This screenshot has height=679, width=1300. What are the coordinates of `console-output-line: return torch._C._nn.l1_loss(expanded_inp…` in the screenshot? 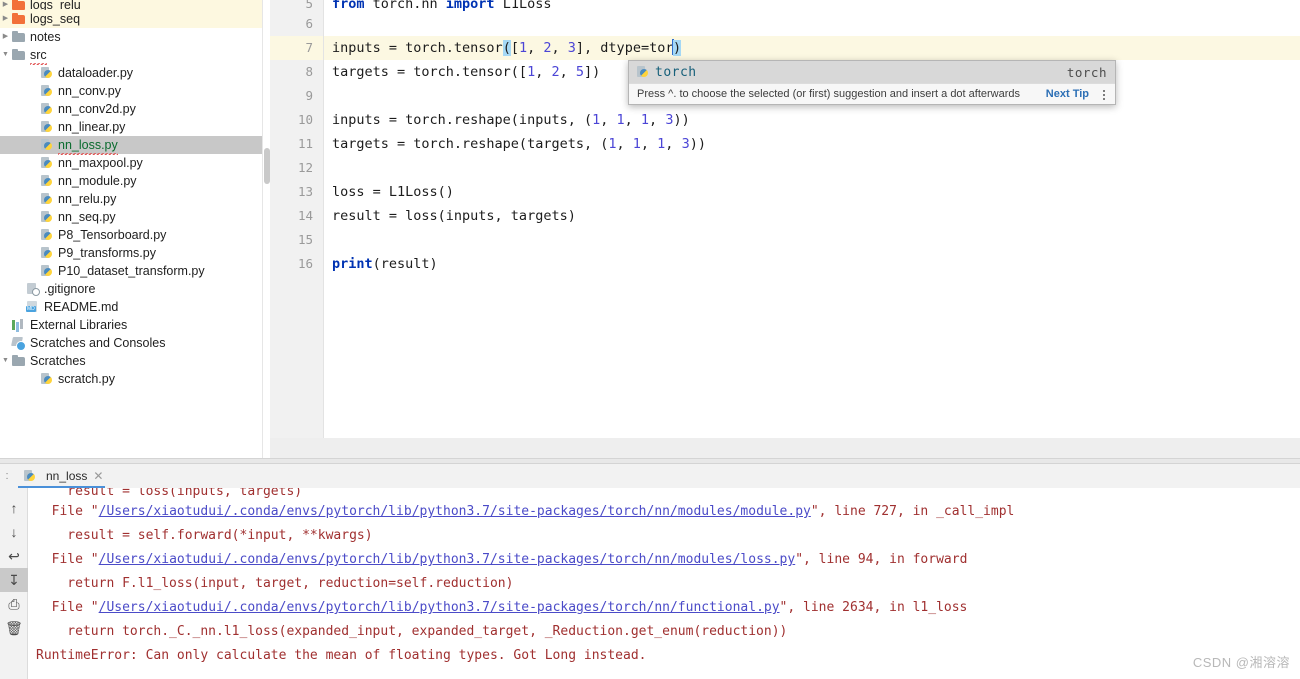 It's located at (668, 632).